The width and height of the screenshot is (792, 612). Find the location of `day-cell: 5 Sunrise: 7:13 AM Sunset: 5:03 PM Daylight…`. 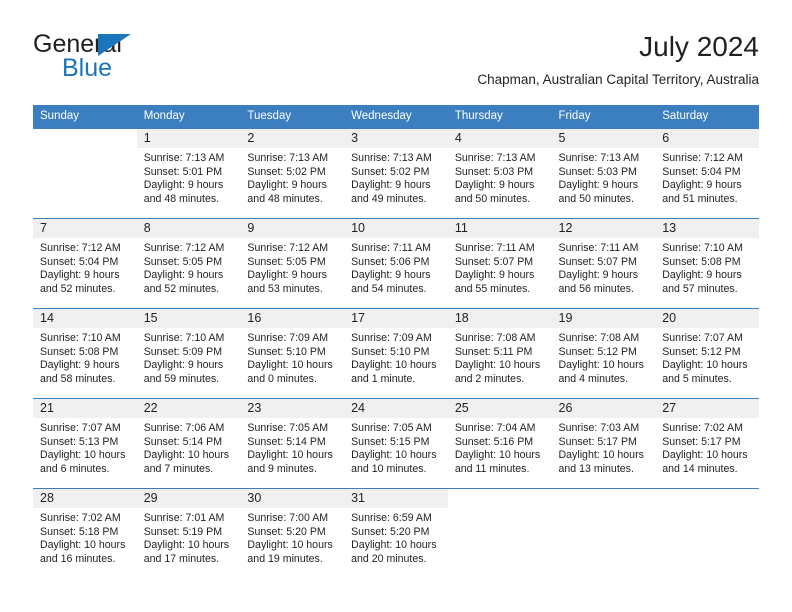

day-cell: 5 Sunrise: 7:13 AM Sunset: 5:03 PM Daylight… is located at coordinates (603, 173).